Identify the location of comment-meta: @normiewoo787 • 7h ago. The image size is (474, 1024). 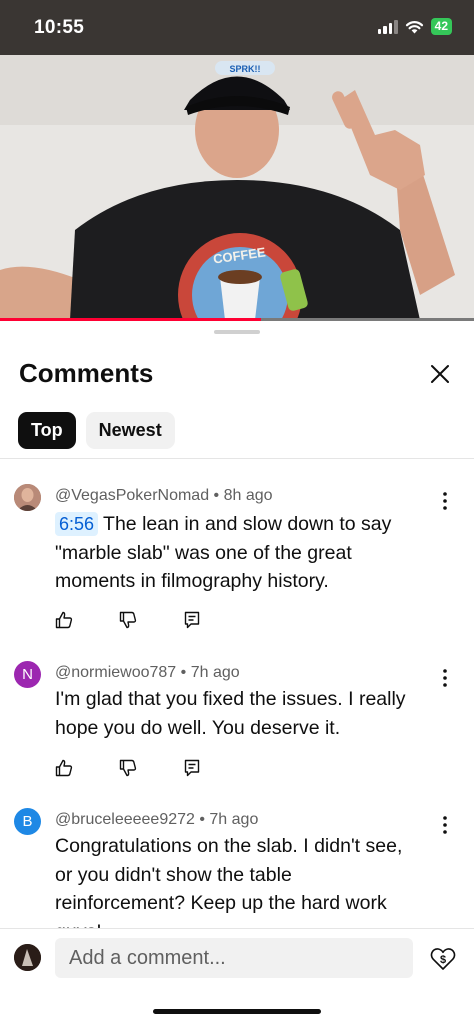
(147, 673).